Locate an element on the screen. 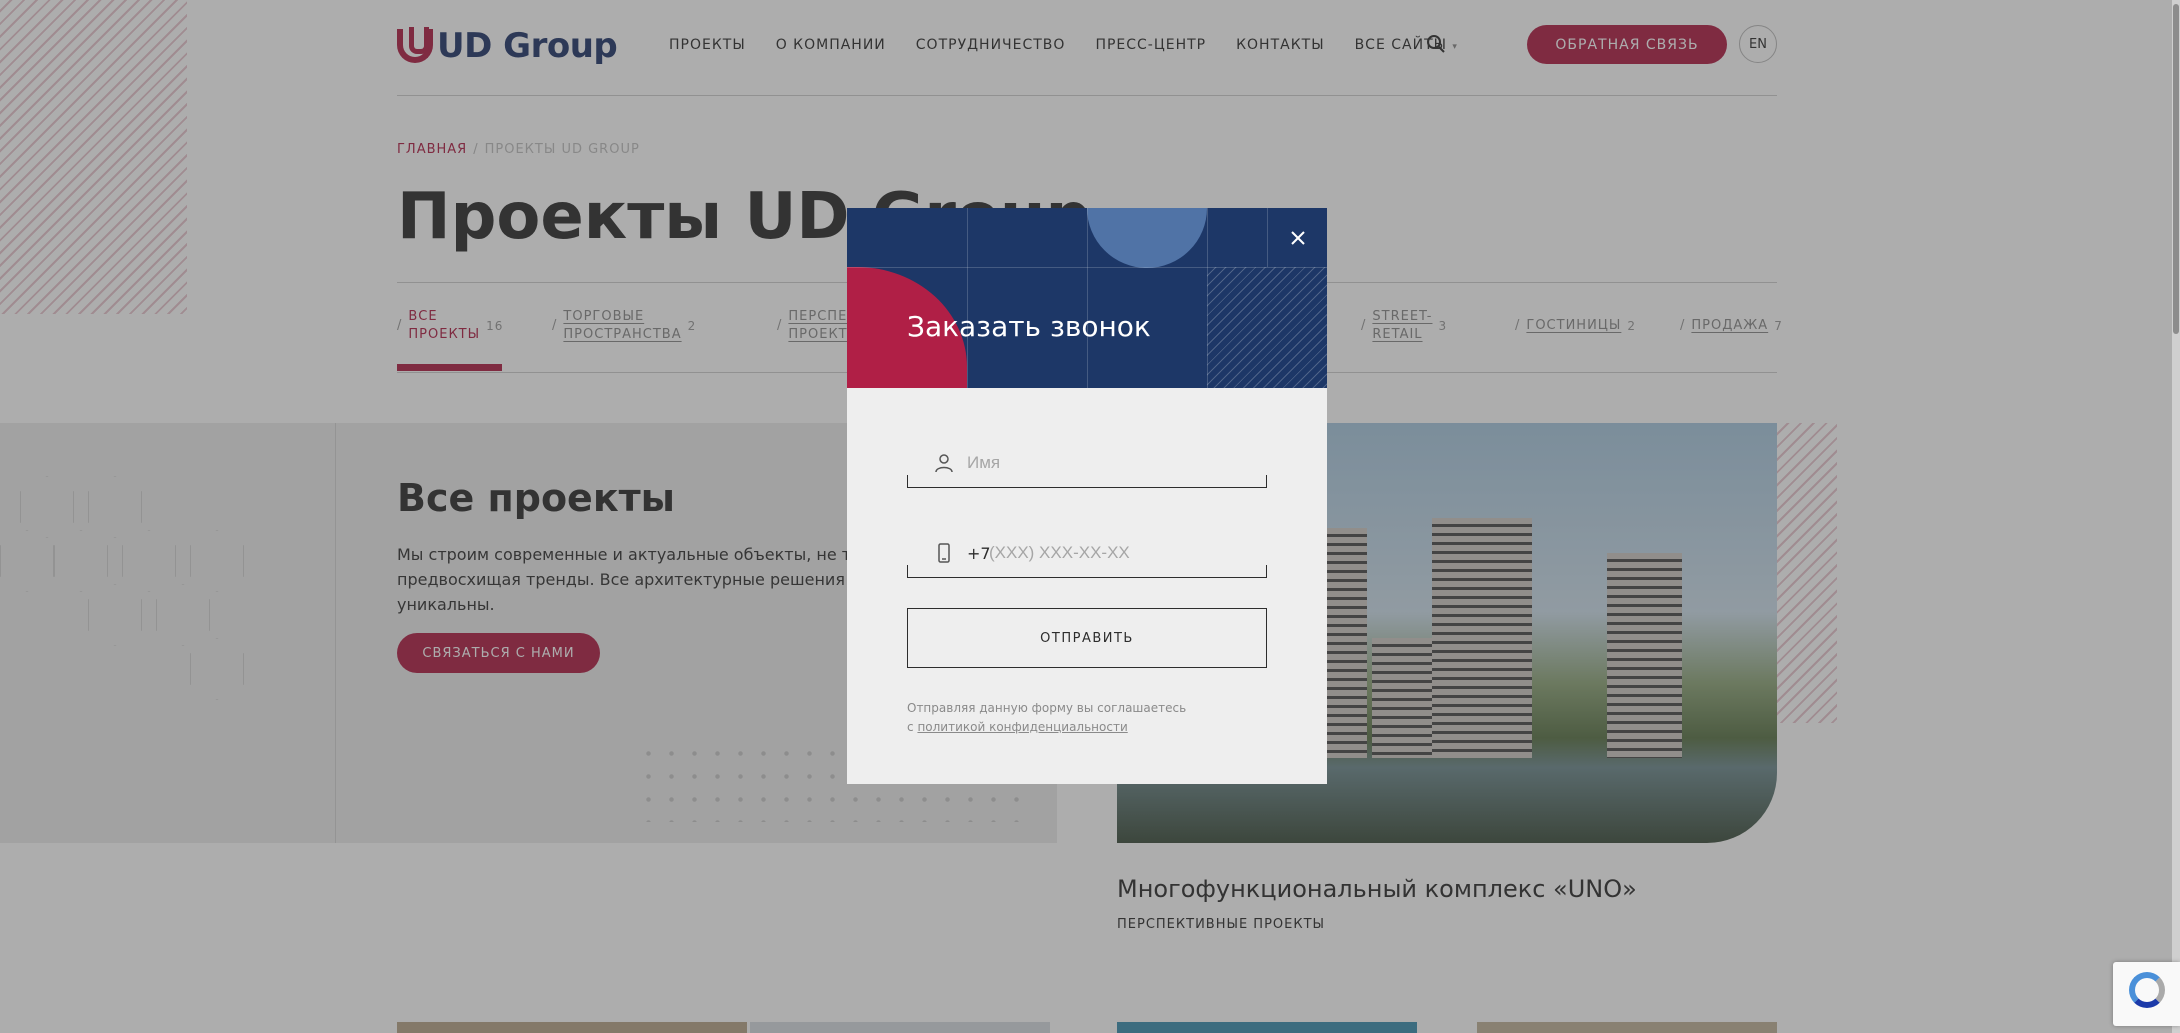 This screenshot has width=2180, height=1033. recaptcha-icon is located at coordinates (2147, 990).